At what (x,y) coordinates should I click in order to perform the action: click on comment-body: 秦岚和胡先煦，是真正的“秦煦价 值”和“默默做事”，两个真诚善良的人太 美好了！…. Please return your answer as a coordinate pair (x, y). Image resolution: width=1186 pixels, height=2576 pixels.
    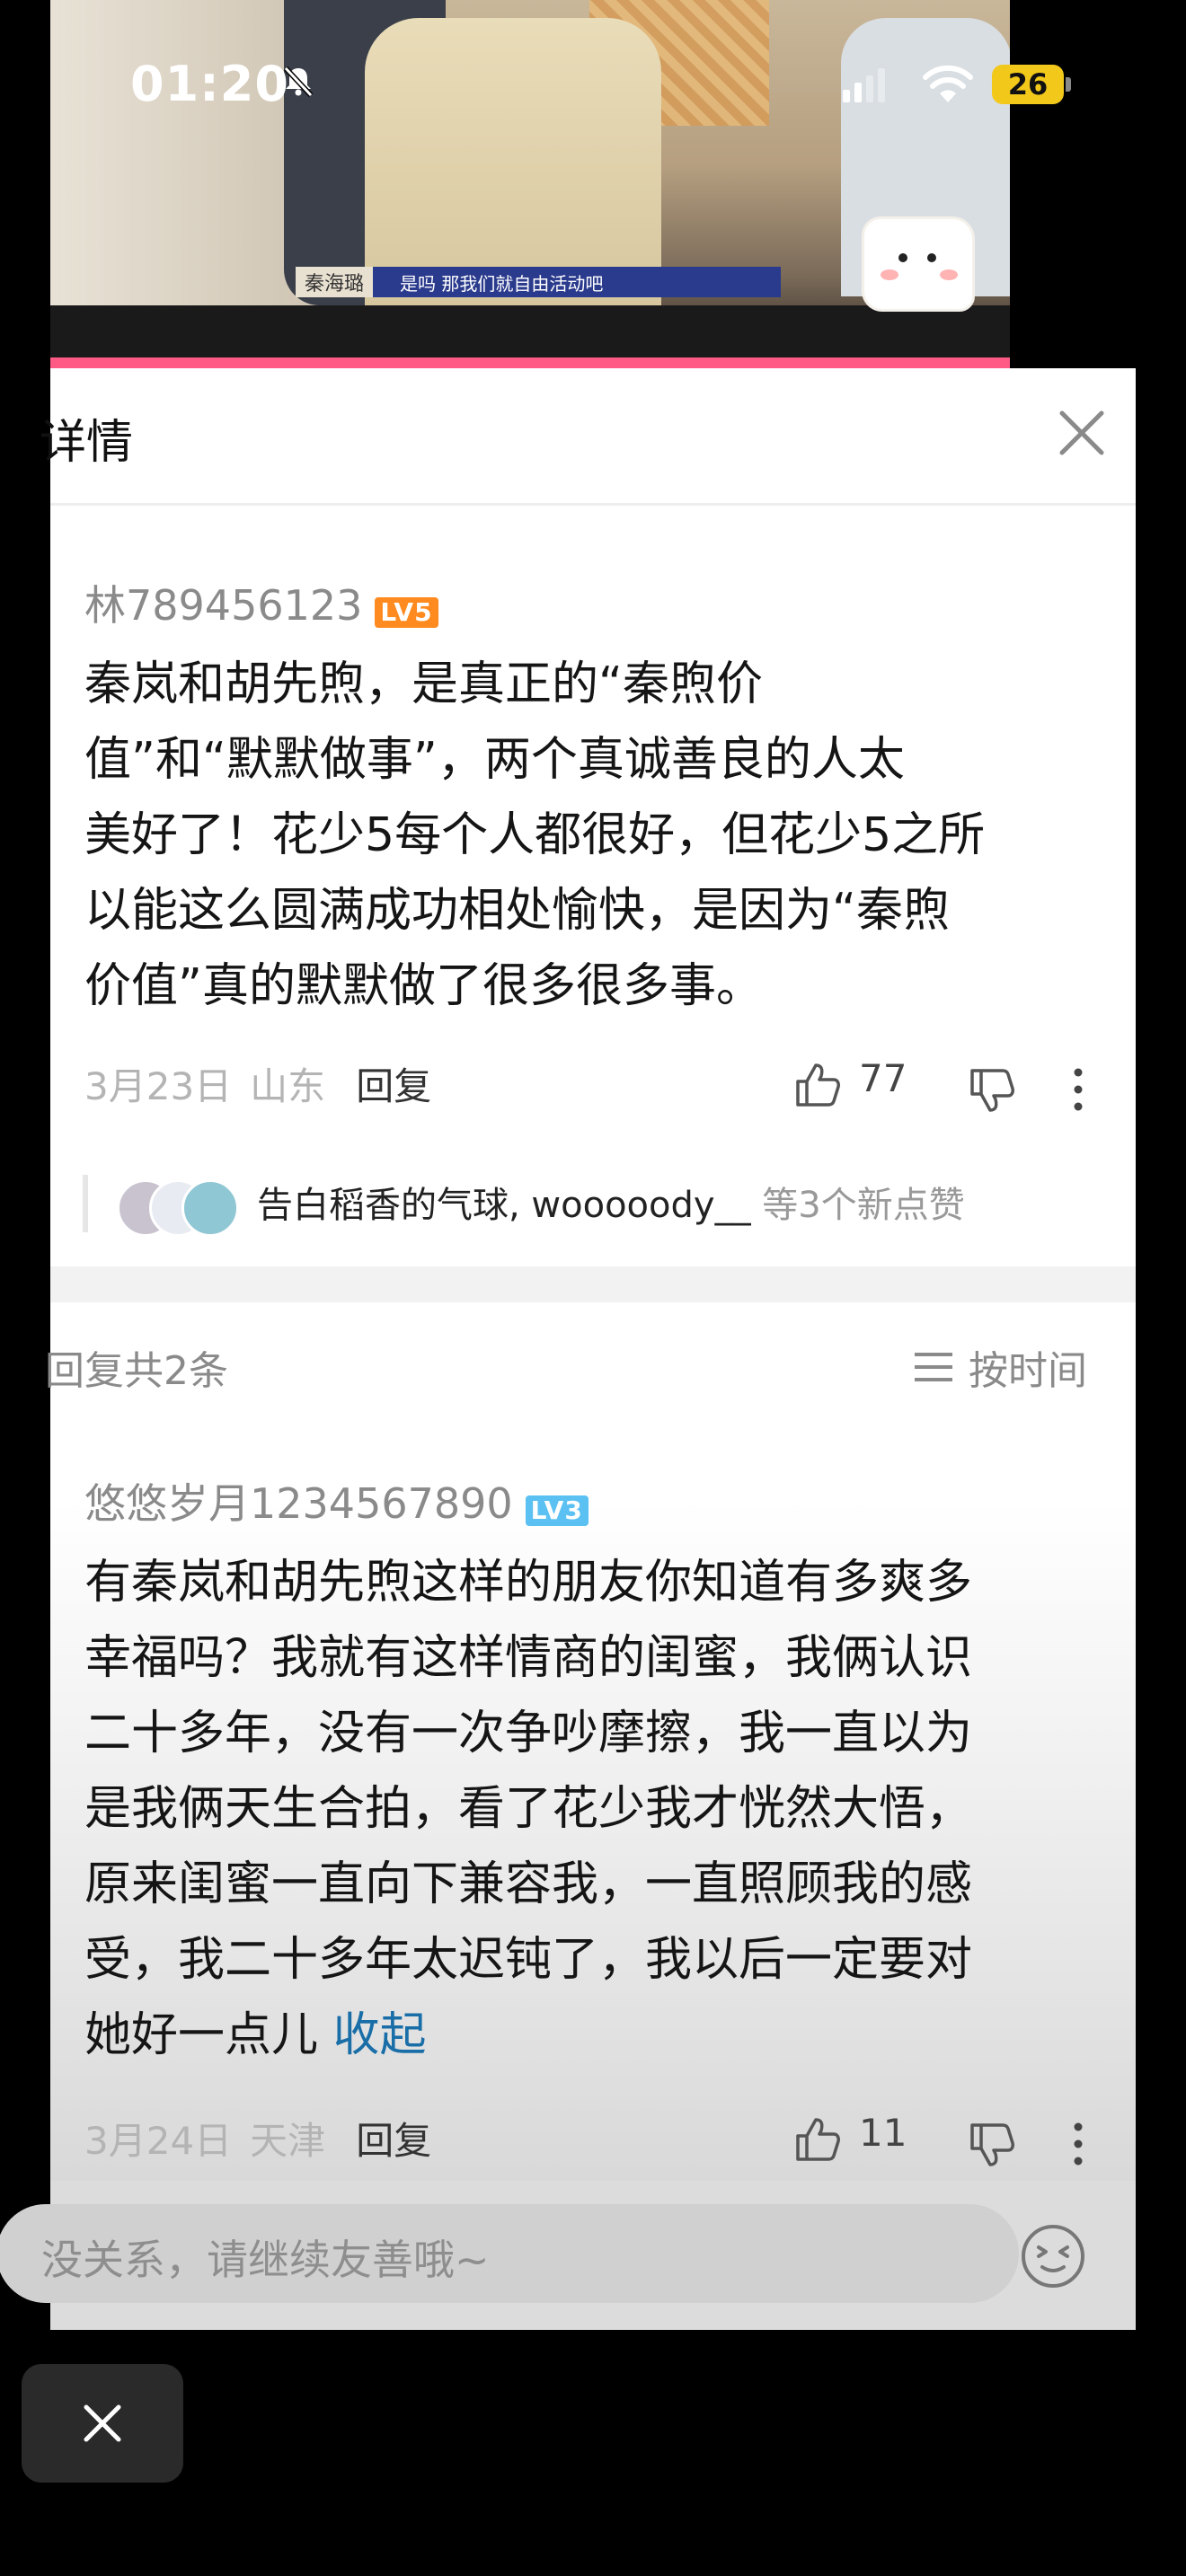
    Looking at the image, I should click on (605, 835).